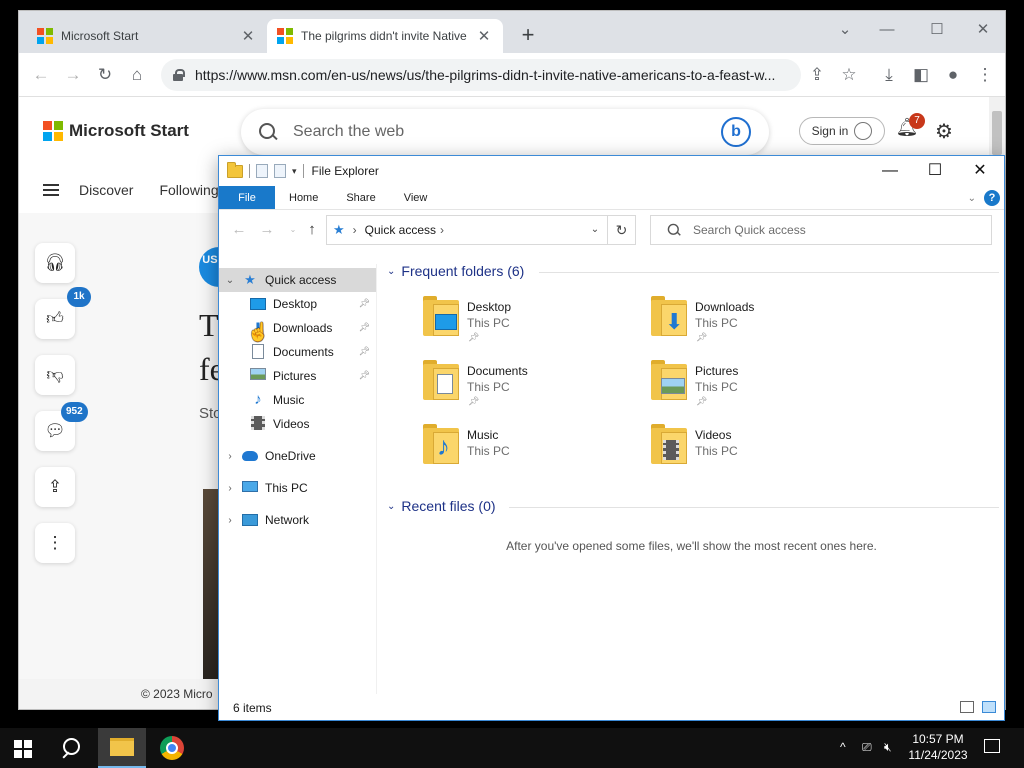 Image resolution: width=1024 pixels, height=768 pixels. I want to click on notifications-button: 🔔︎ 7, so click(910, 128).